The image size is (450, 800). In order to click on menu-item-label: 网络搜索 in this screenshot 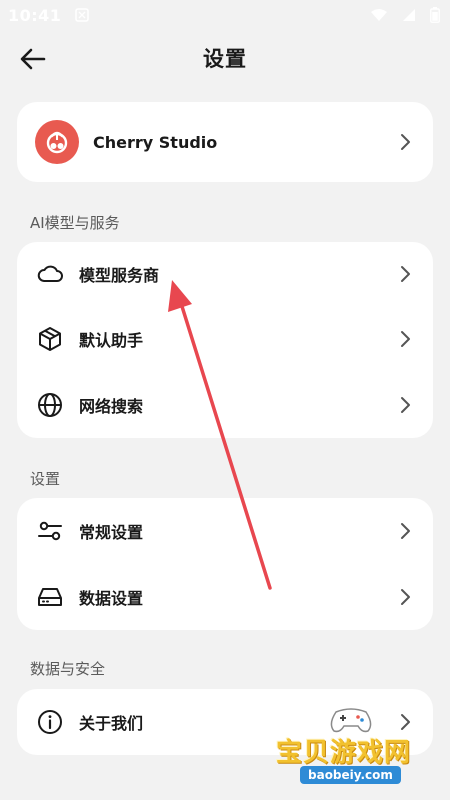, I will do `click(111, 406)`.